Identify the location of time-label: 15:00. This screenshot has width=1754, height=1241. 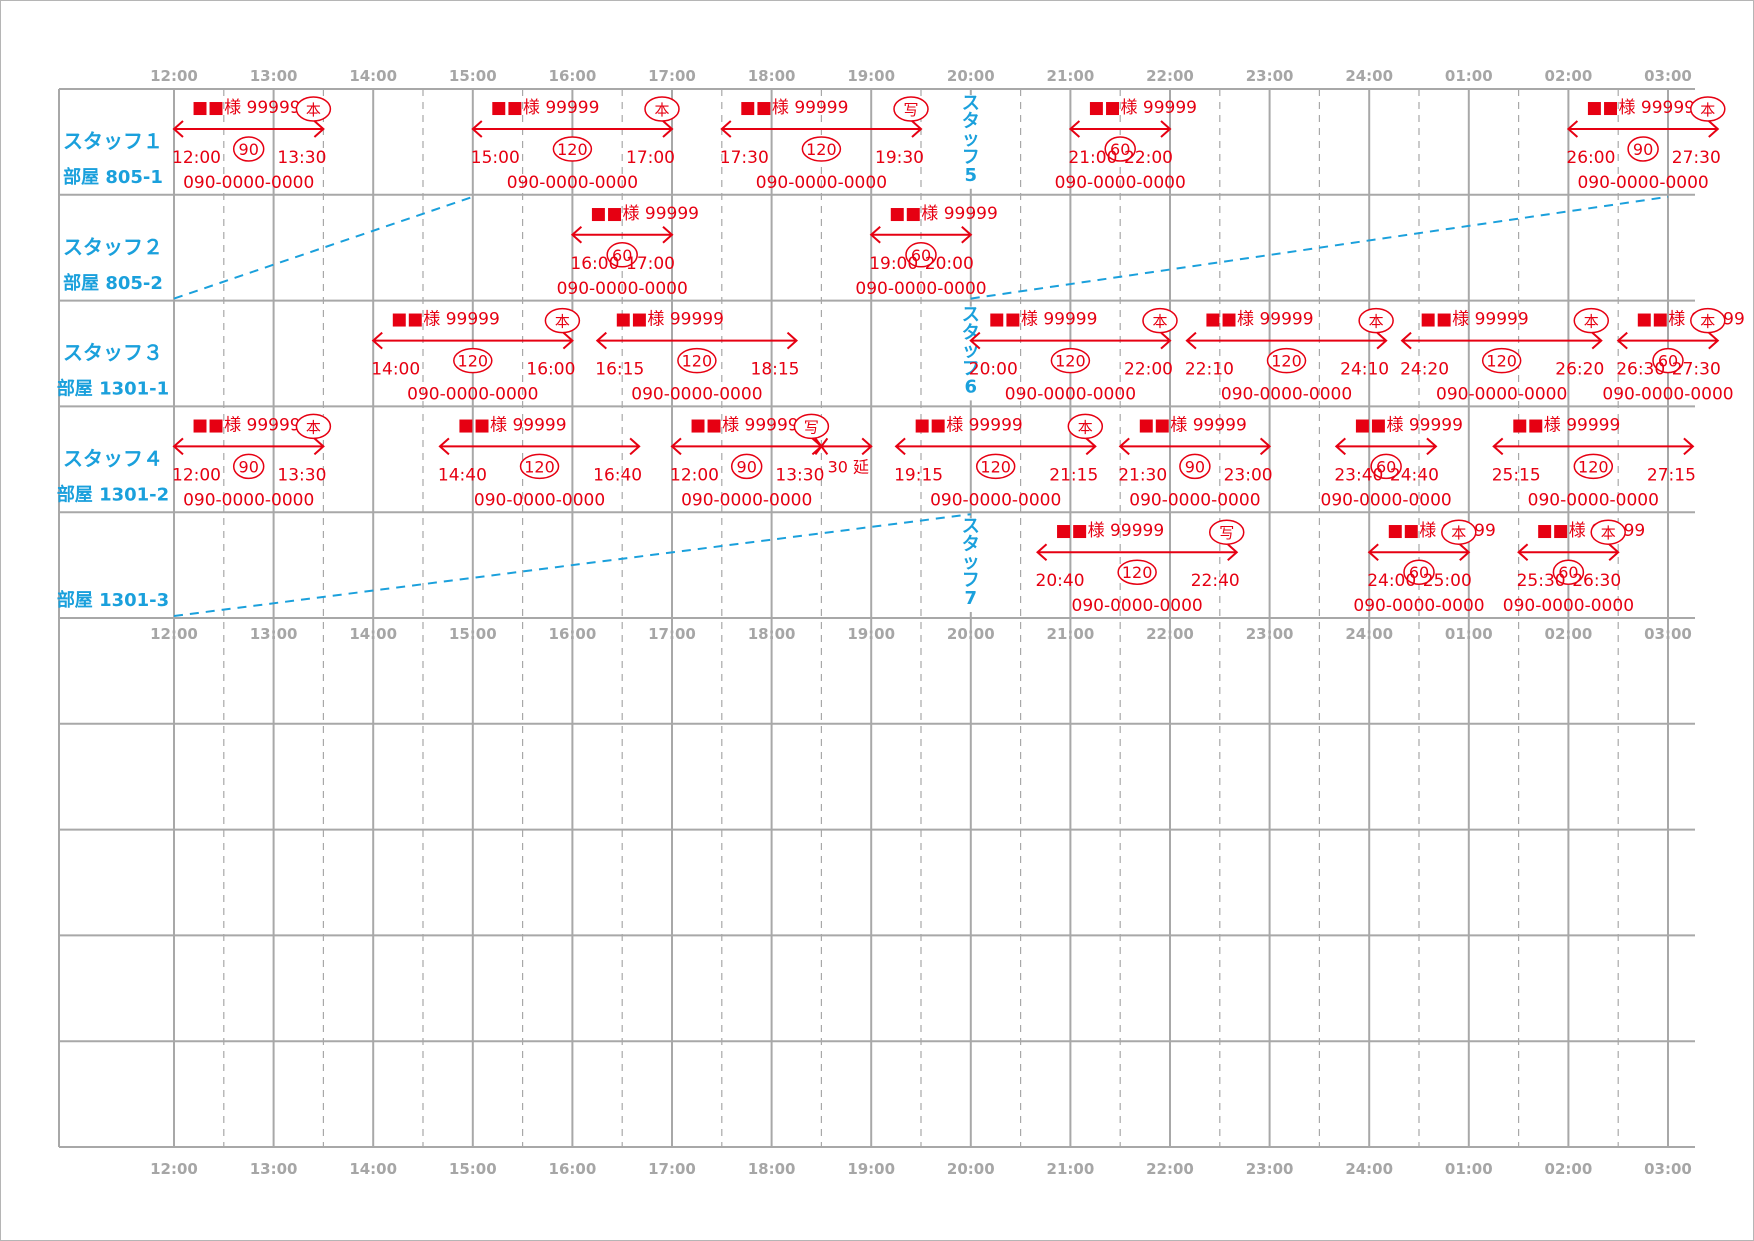
(473, 1169).